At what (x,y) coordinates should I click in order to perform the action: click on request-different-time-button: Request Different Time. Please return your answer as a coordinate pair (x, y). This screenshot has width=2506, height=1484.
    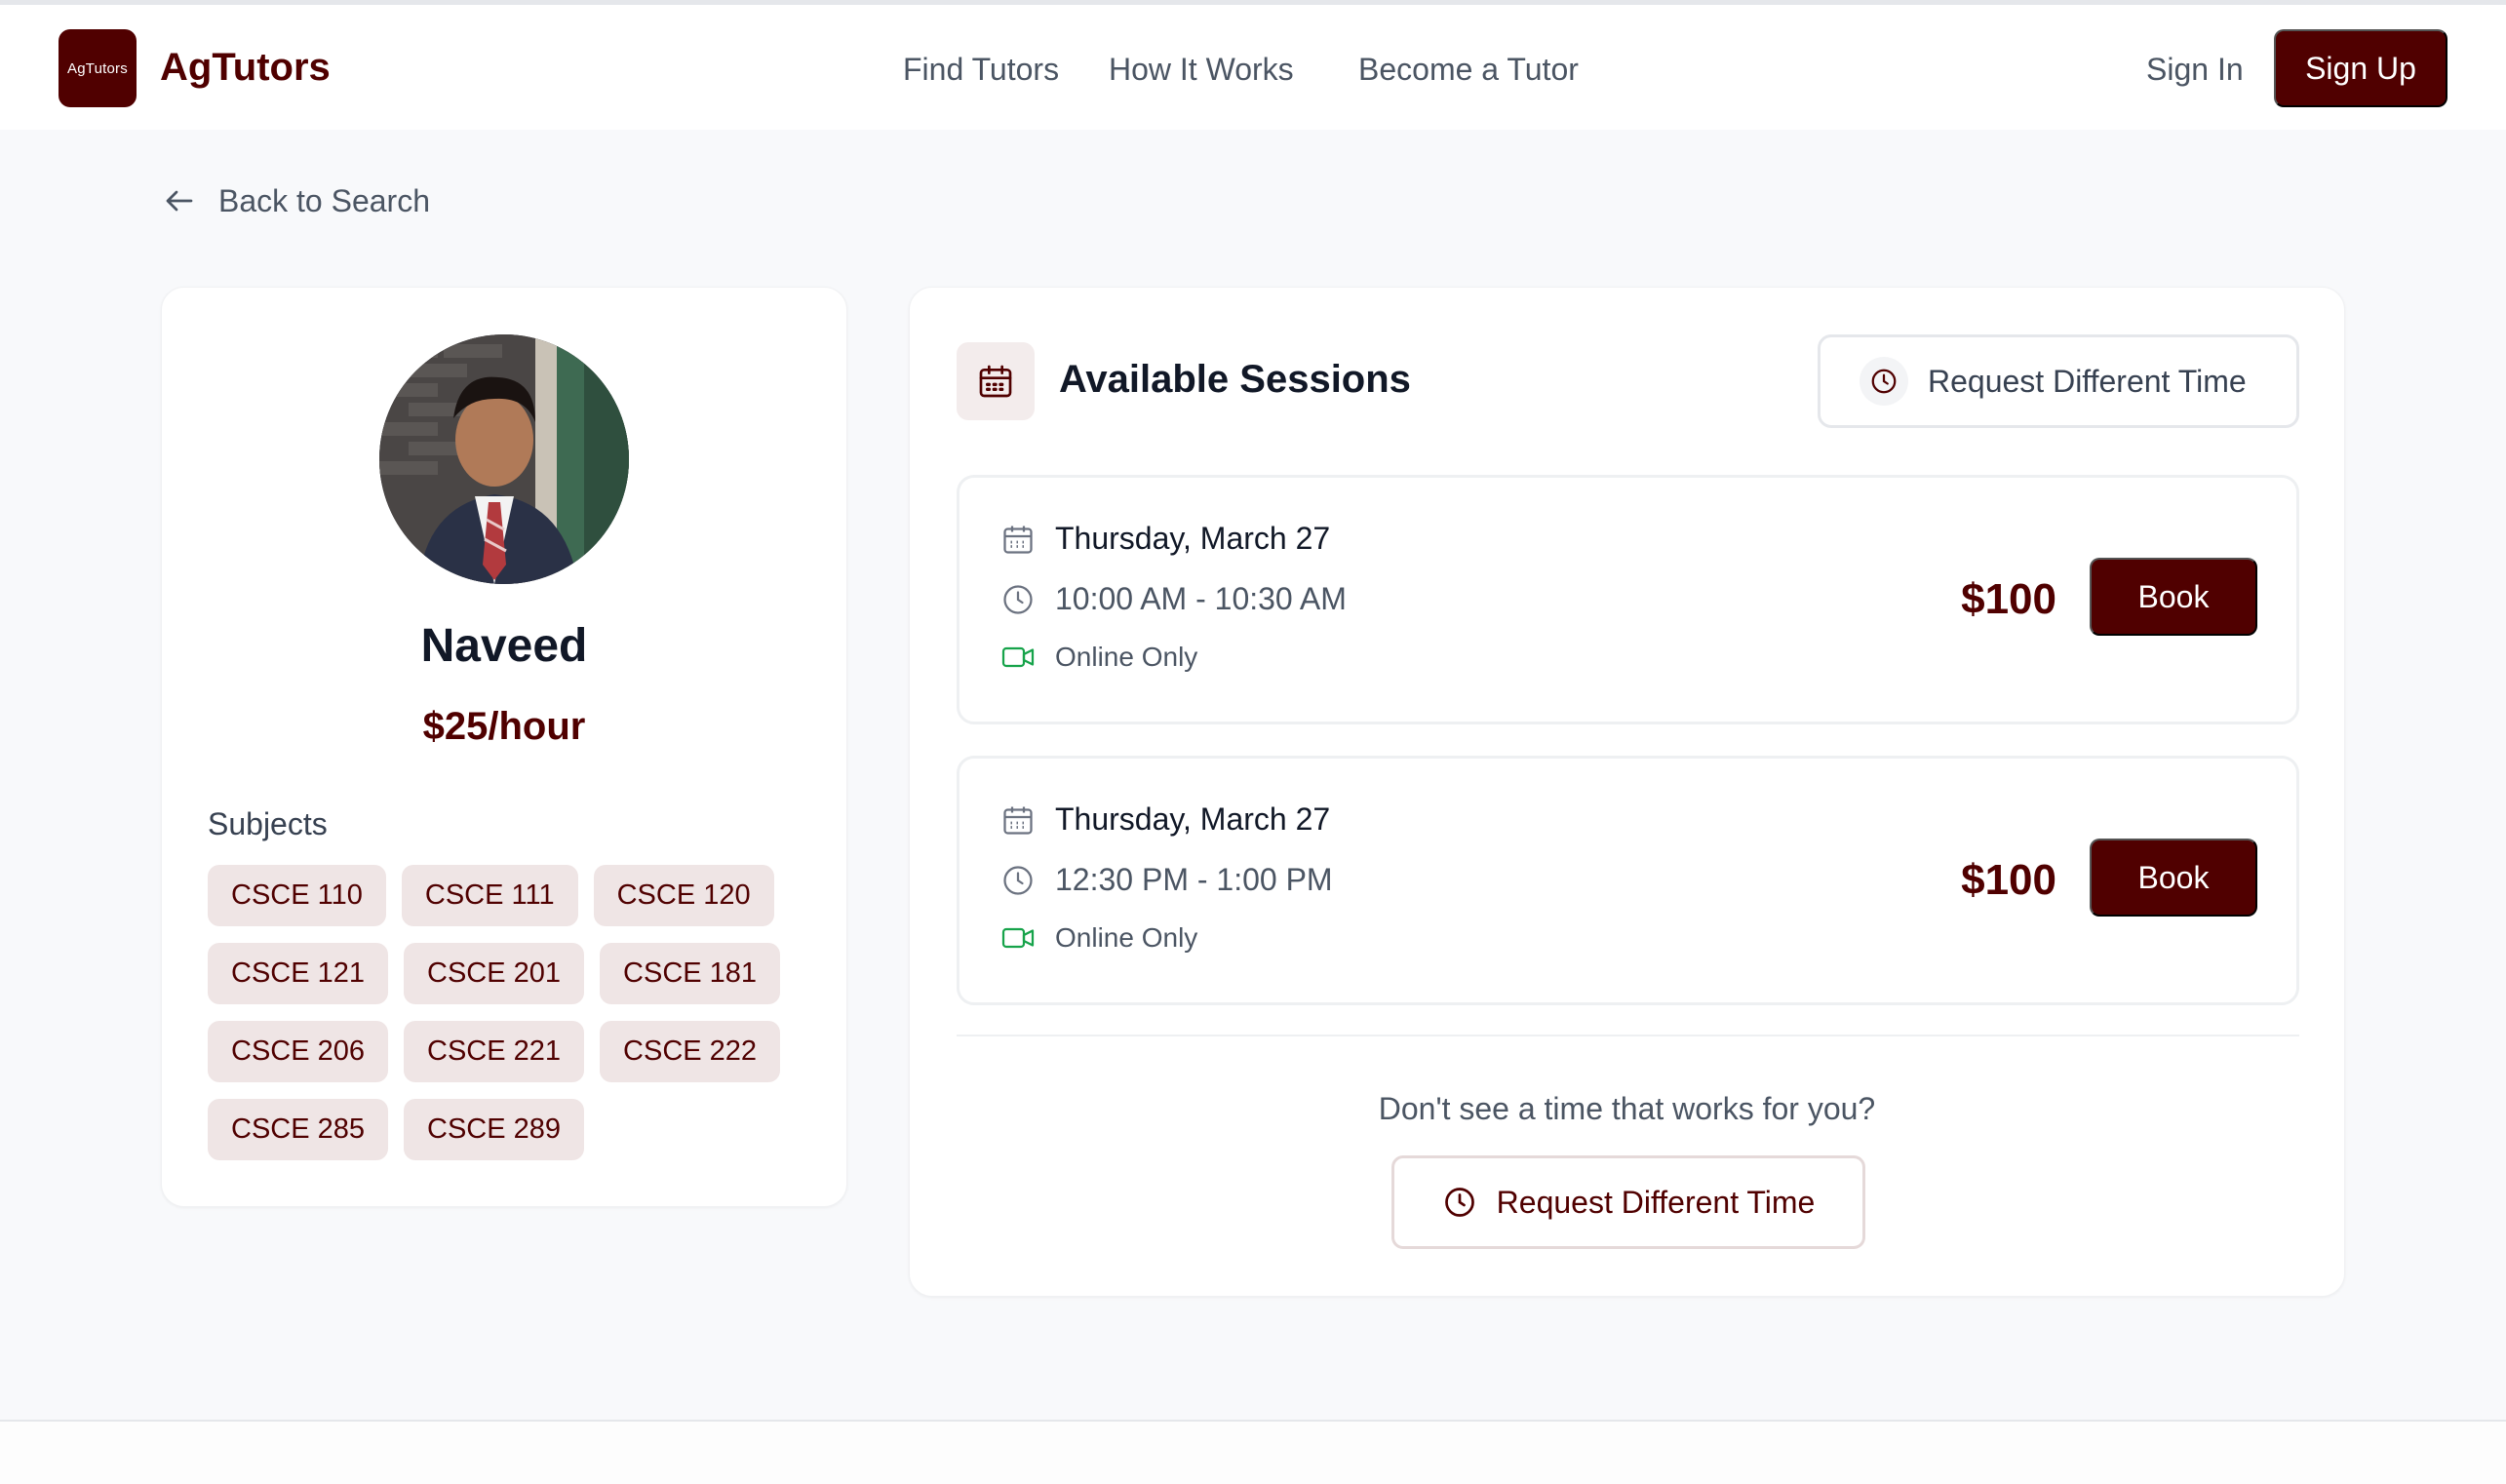
    Looking at the image, I should click on (2058, 381).